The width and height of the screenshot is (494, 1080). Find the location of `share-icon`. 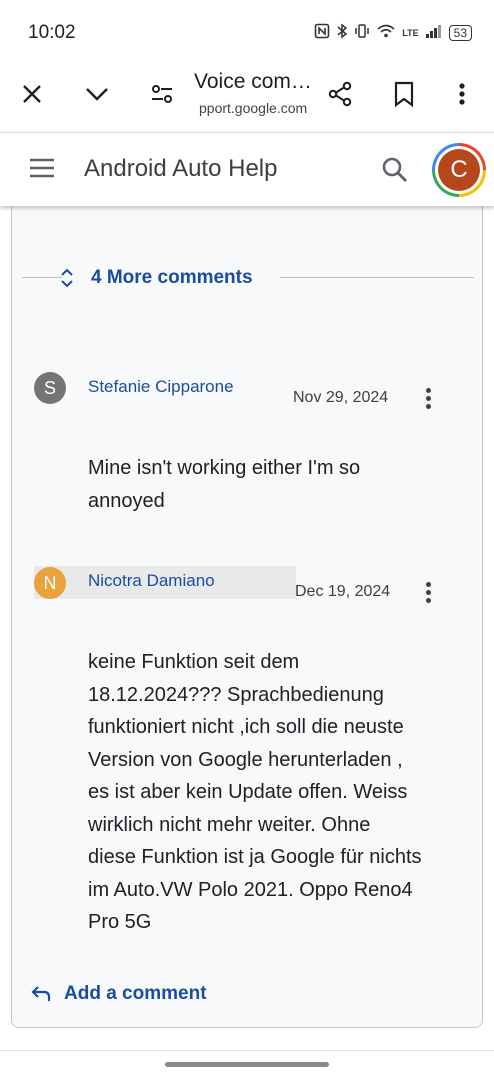

share-icon is located at coordinates (340, 94).